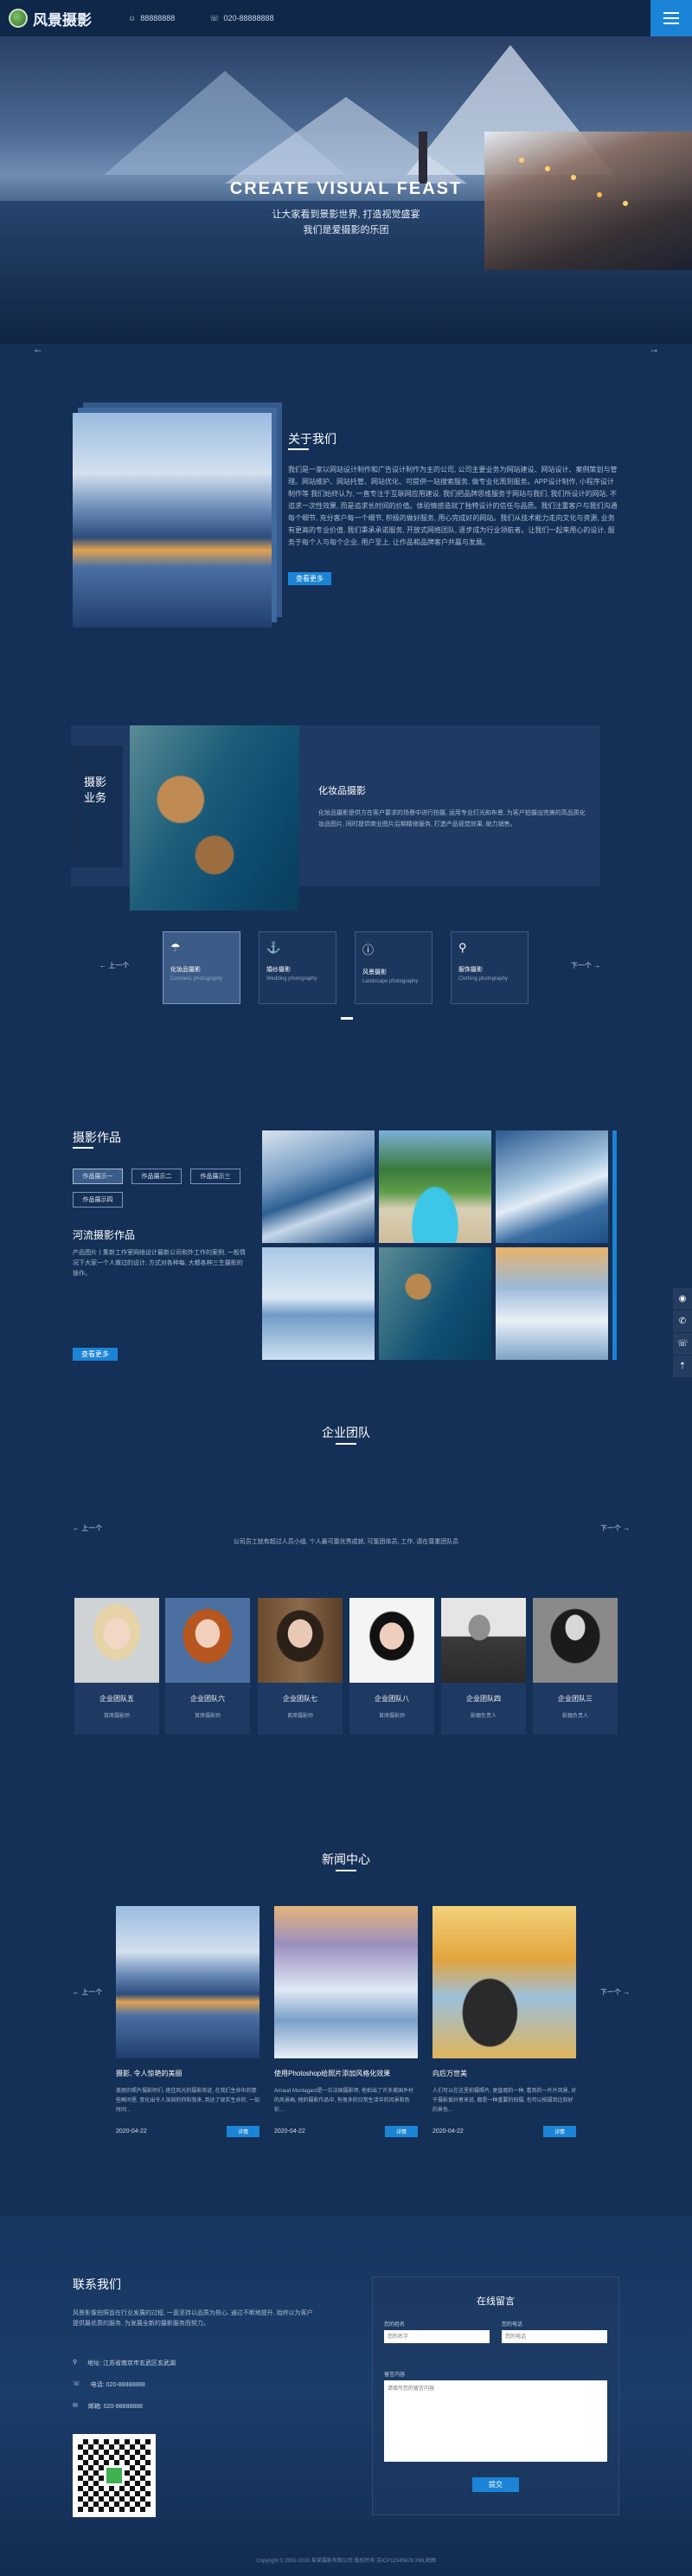 Image resolution: width=692 pixels, height=2576 pixels. I want to click on team-member: 企业团队六 首席摄影师, so click(208, 1666).